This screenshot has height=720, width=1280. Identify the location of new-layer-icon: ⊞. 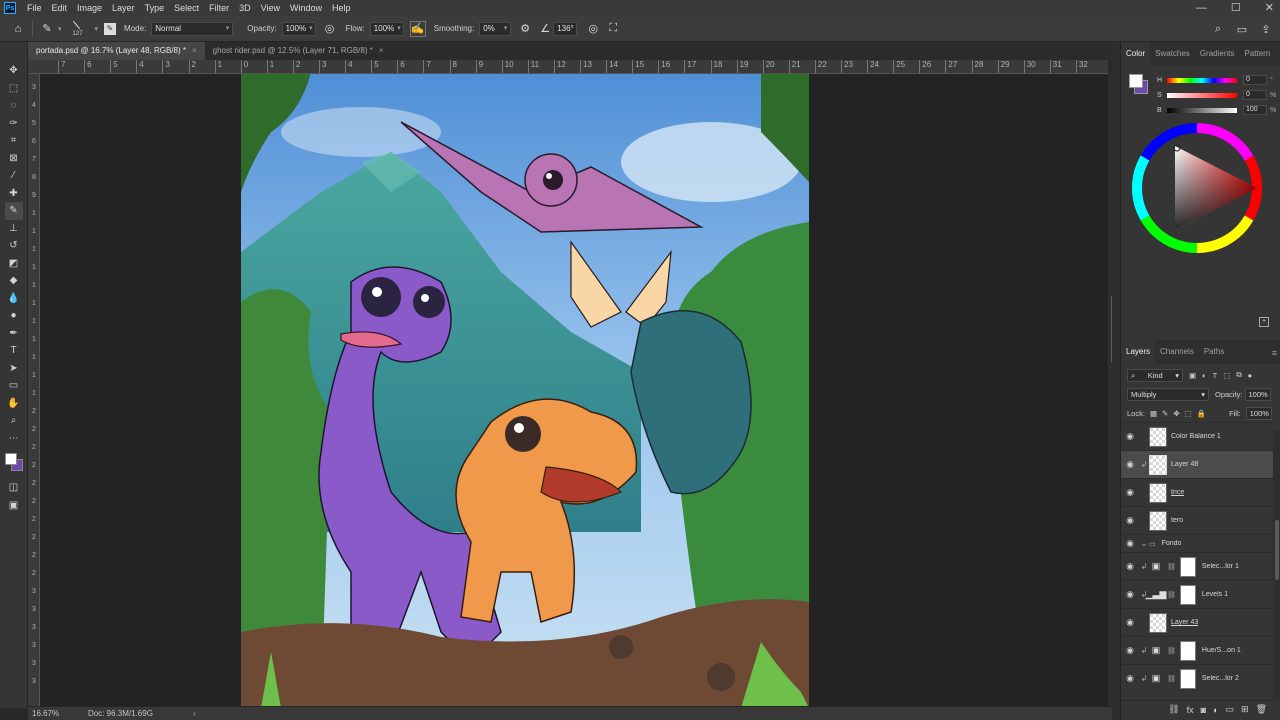
(1245, 709).